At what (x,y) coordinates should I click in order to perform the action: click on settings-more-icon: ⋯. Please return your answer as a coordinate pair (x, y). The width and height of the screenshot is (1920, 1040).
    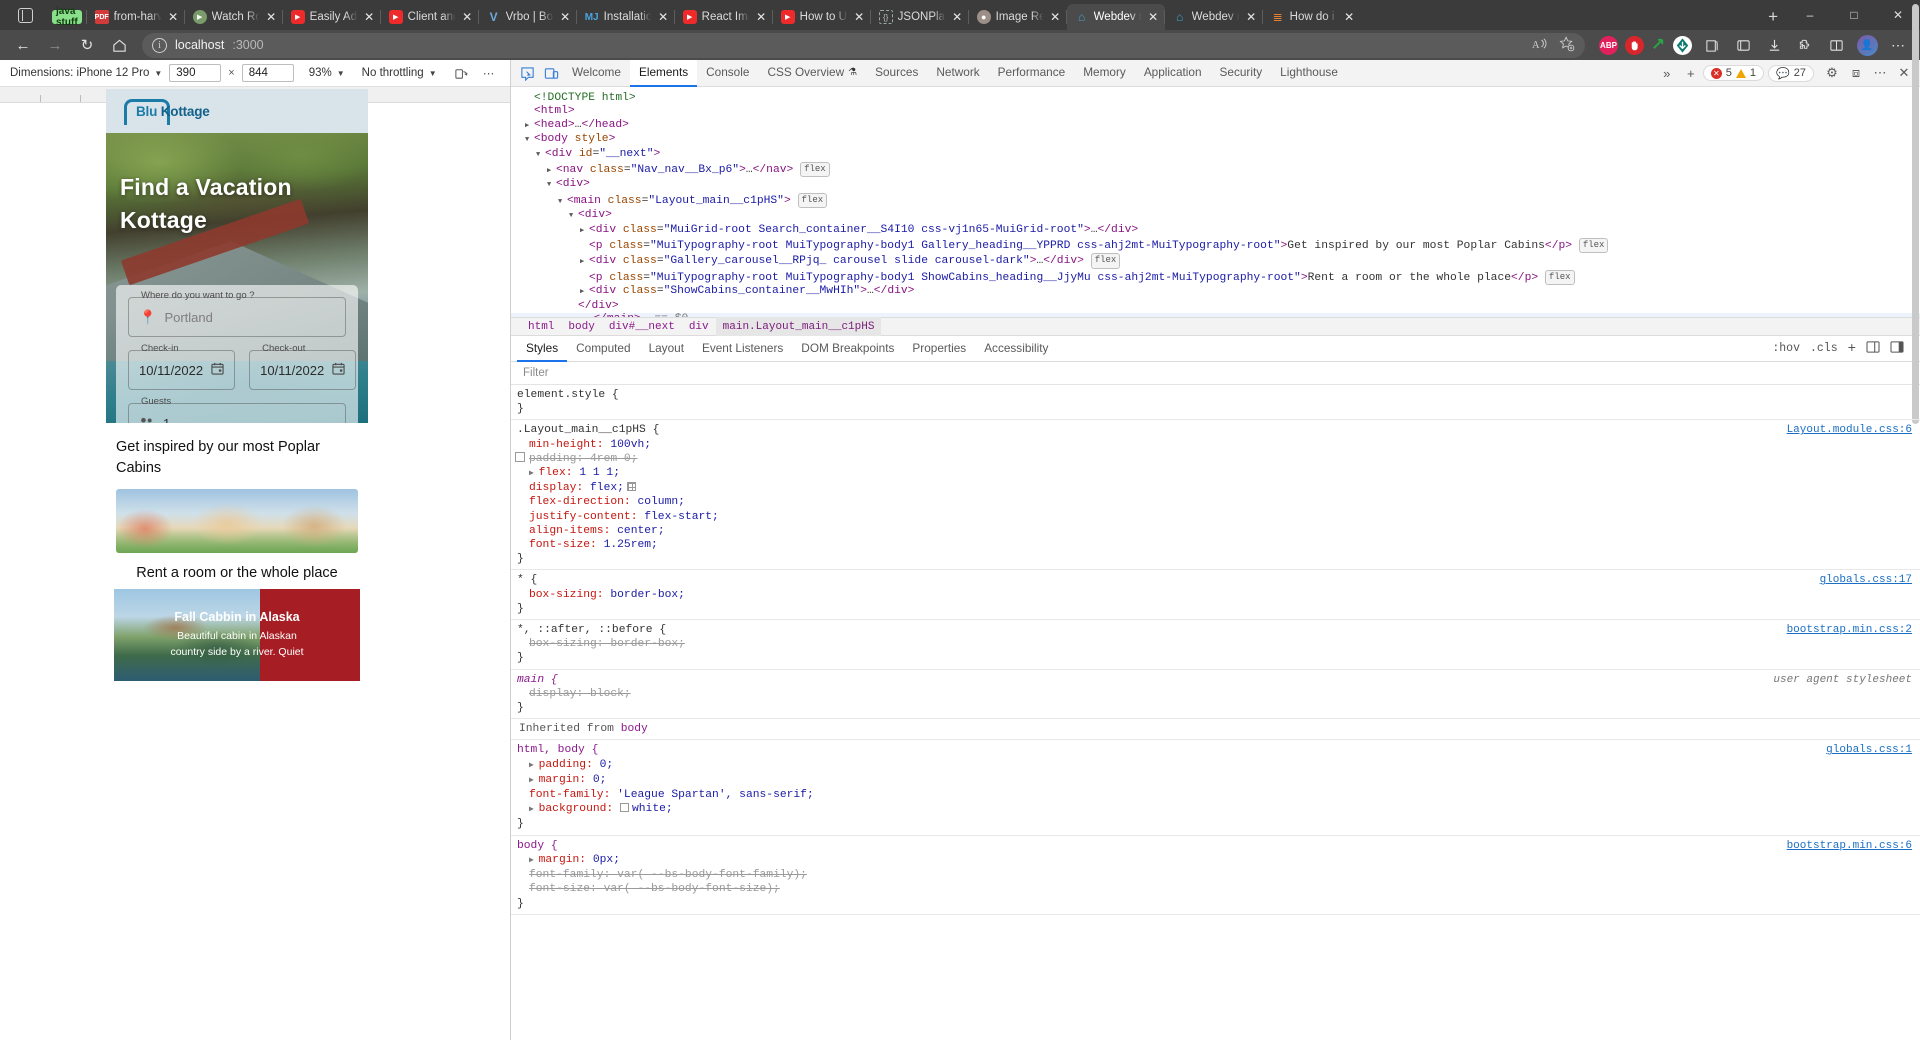
    Looking at the image, I should click on (1898, 45).